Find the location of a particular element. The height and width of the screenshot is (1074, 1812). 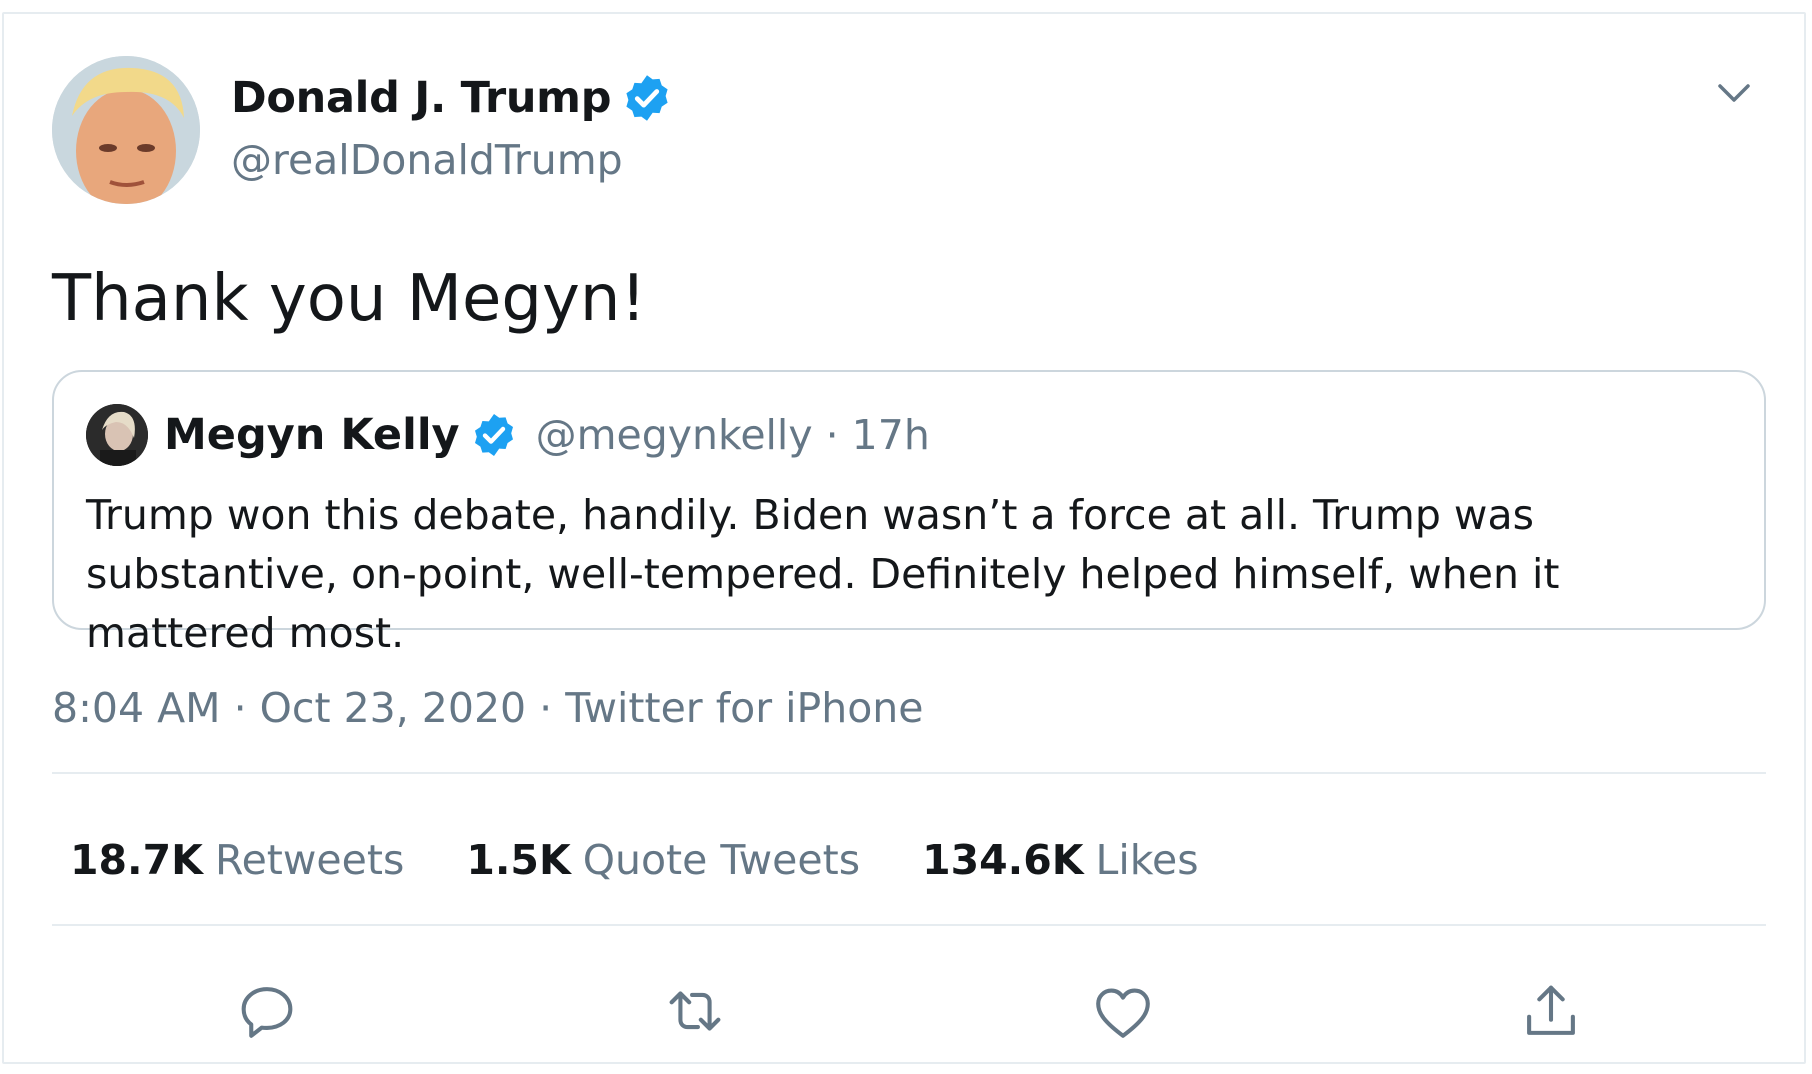

author-name-row: Donald J. Trump is located at coordinates (452, 98).